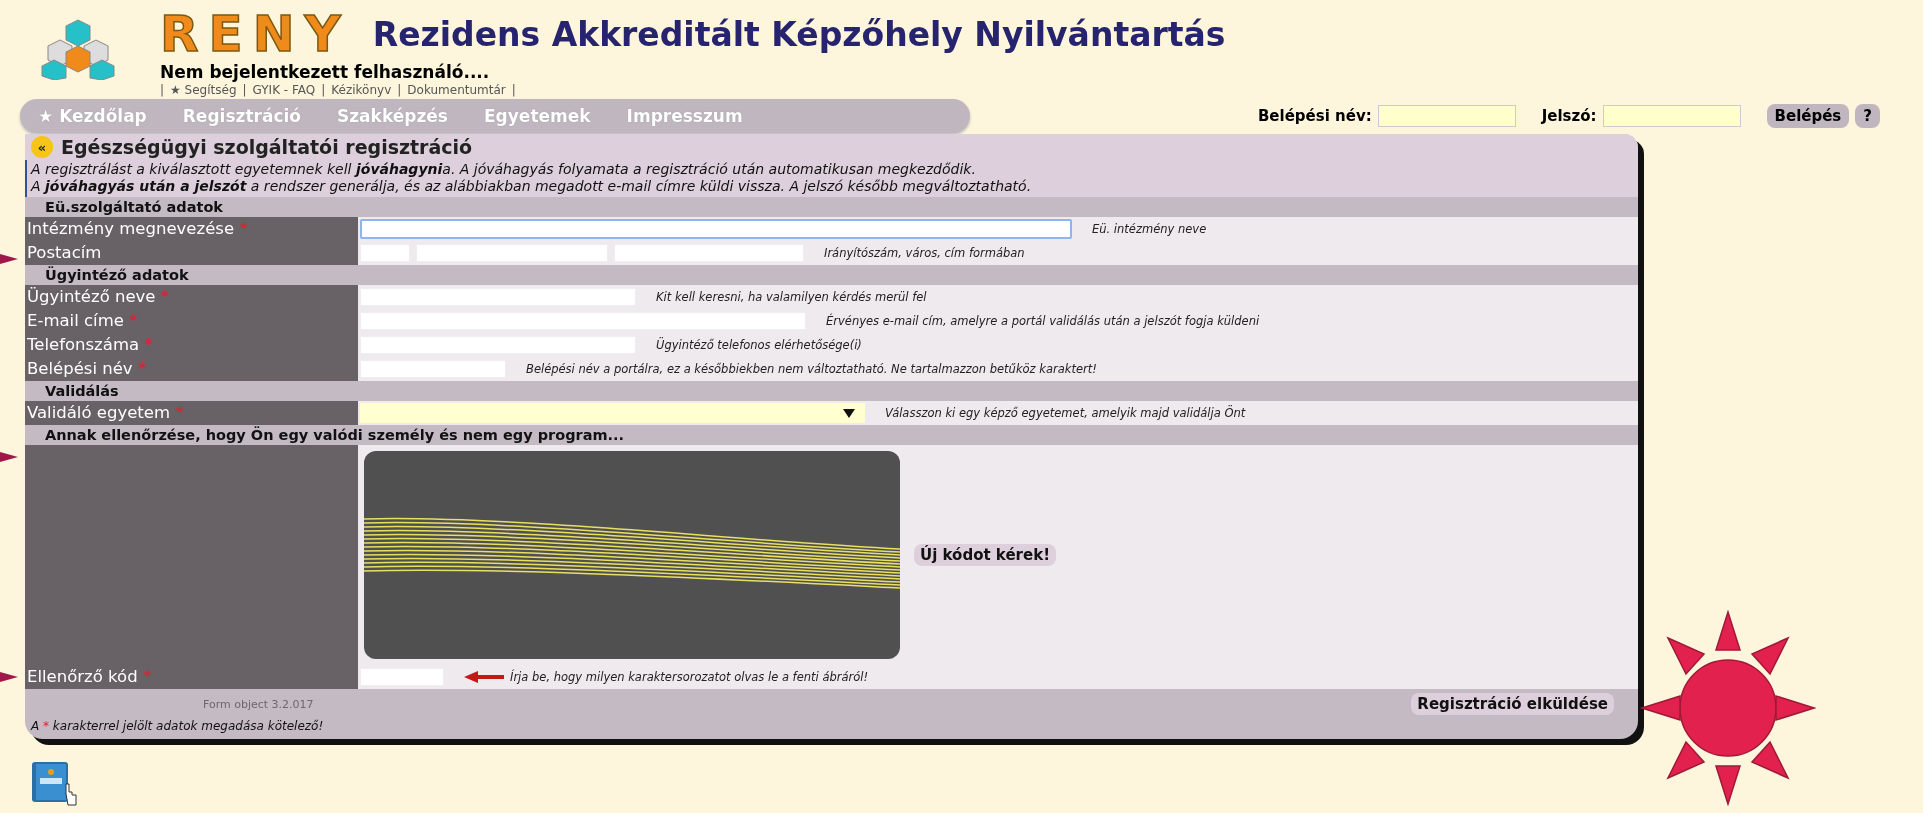 This screenshot has height=813, width=1923. I want to click on dropdown-arrow-icon, so click(849, 413).